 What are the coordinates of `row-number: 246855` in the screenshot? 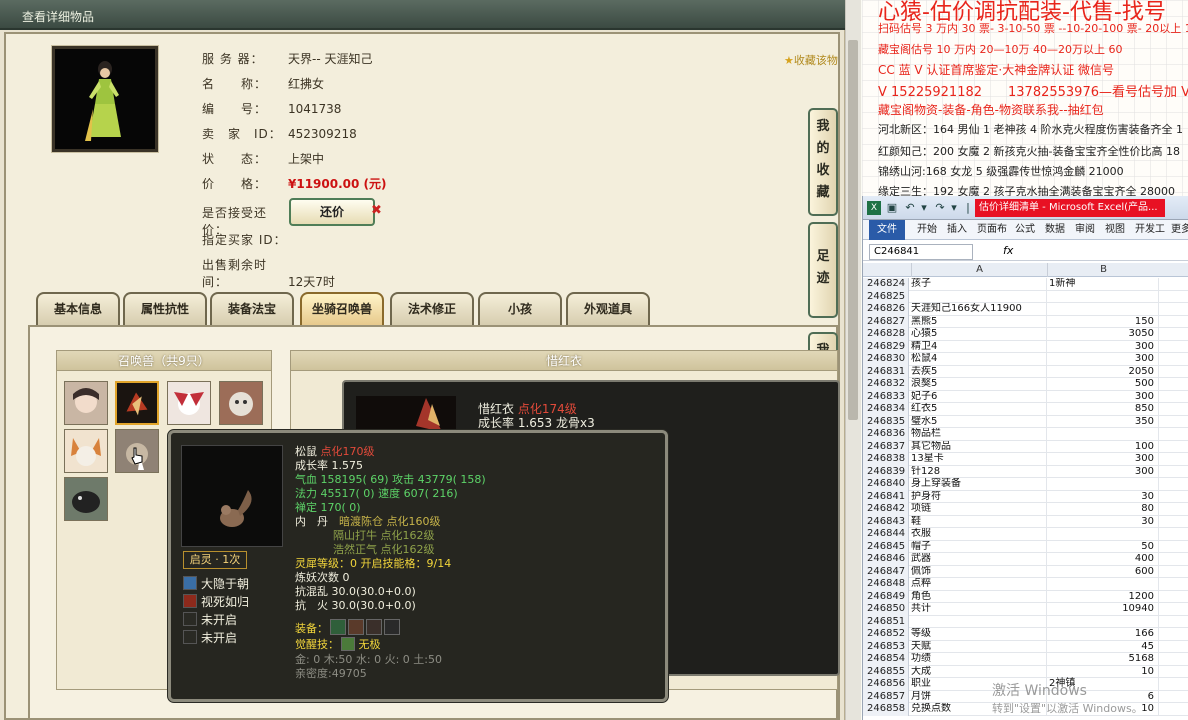 It's located at (886, 671).